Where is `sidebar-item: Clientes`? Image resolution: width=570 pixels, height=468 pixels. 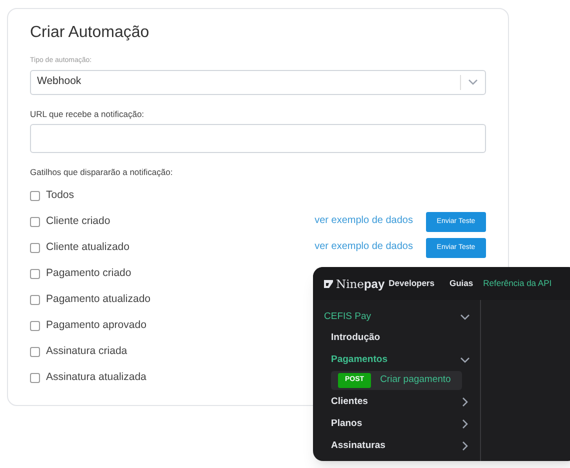
sidebar-item: Clientes is located at coordinates (396, 402).